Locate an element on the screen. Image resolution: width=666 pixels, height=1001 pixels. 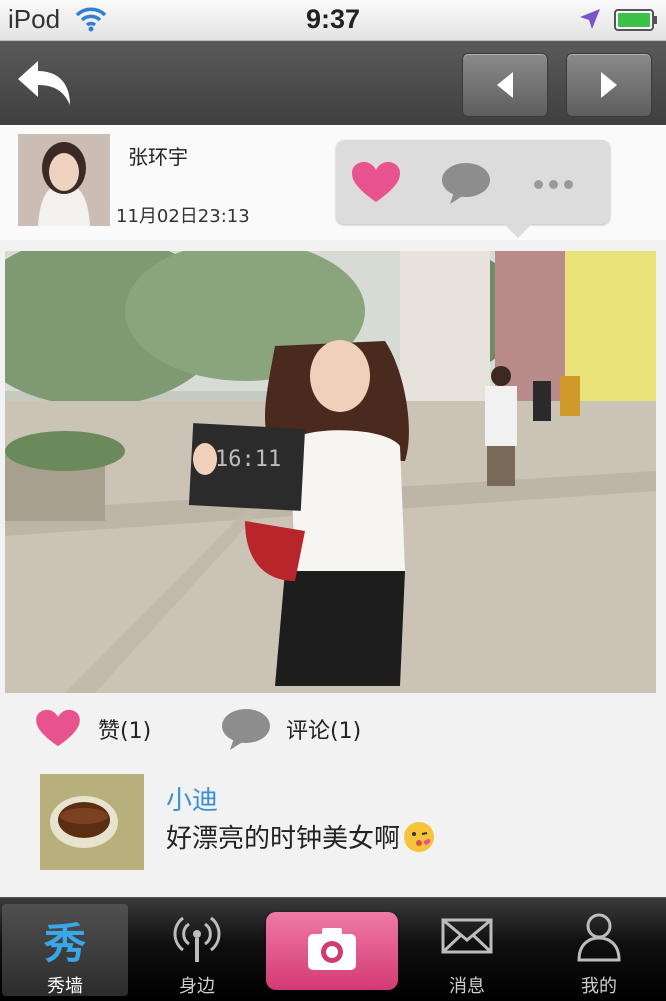
popup-comment-button is located at coordinates (466, 185).